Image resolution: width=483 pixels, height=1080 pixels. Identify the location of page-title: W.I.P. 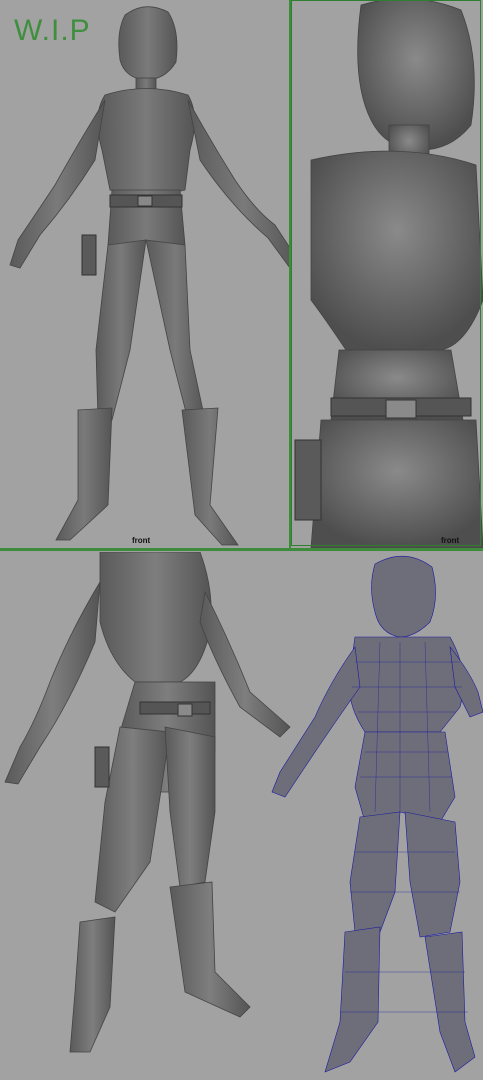
(52, 30).